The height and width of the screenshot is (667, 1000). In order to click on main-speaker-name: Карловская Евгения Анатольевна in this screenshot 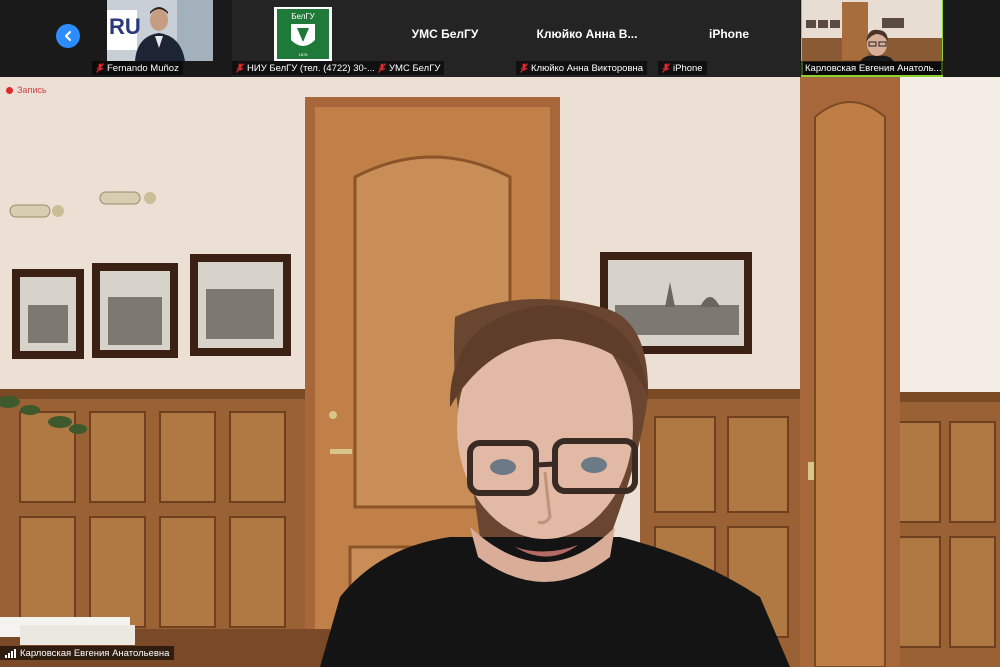, I will do `click(95, 653)`.